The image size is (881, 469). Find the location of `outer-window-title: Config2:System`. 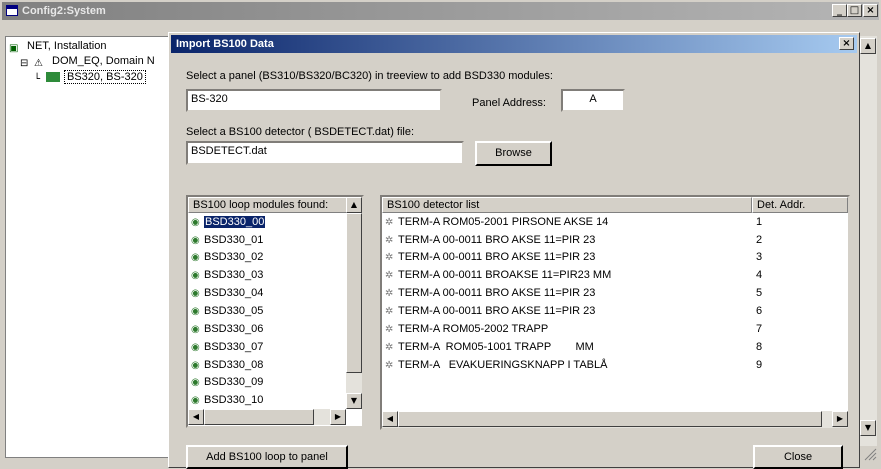

outer-window-title: Config2:System is located at coordinates (64, 11).